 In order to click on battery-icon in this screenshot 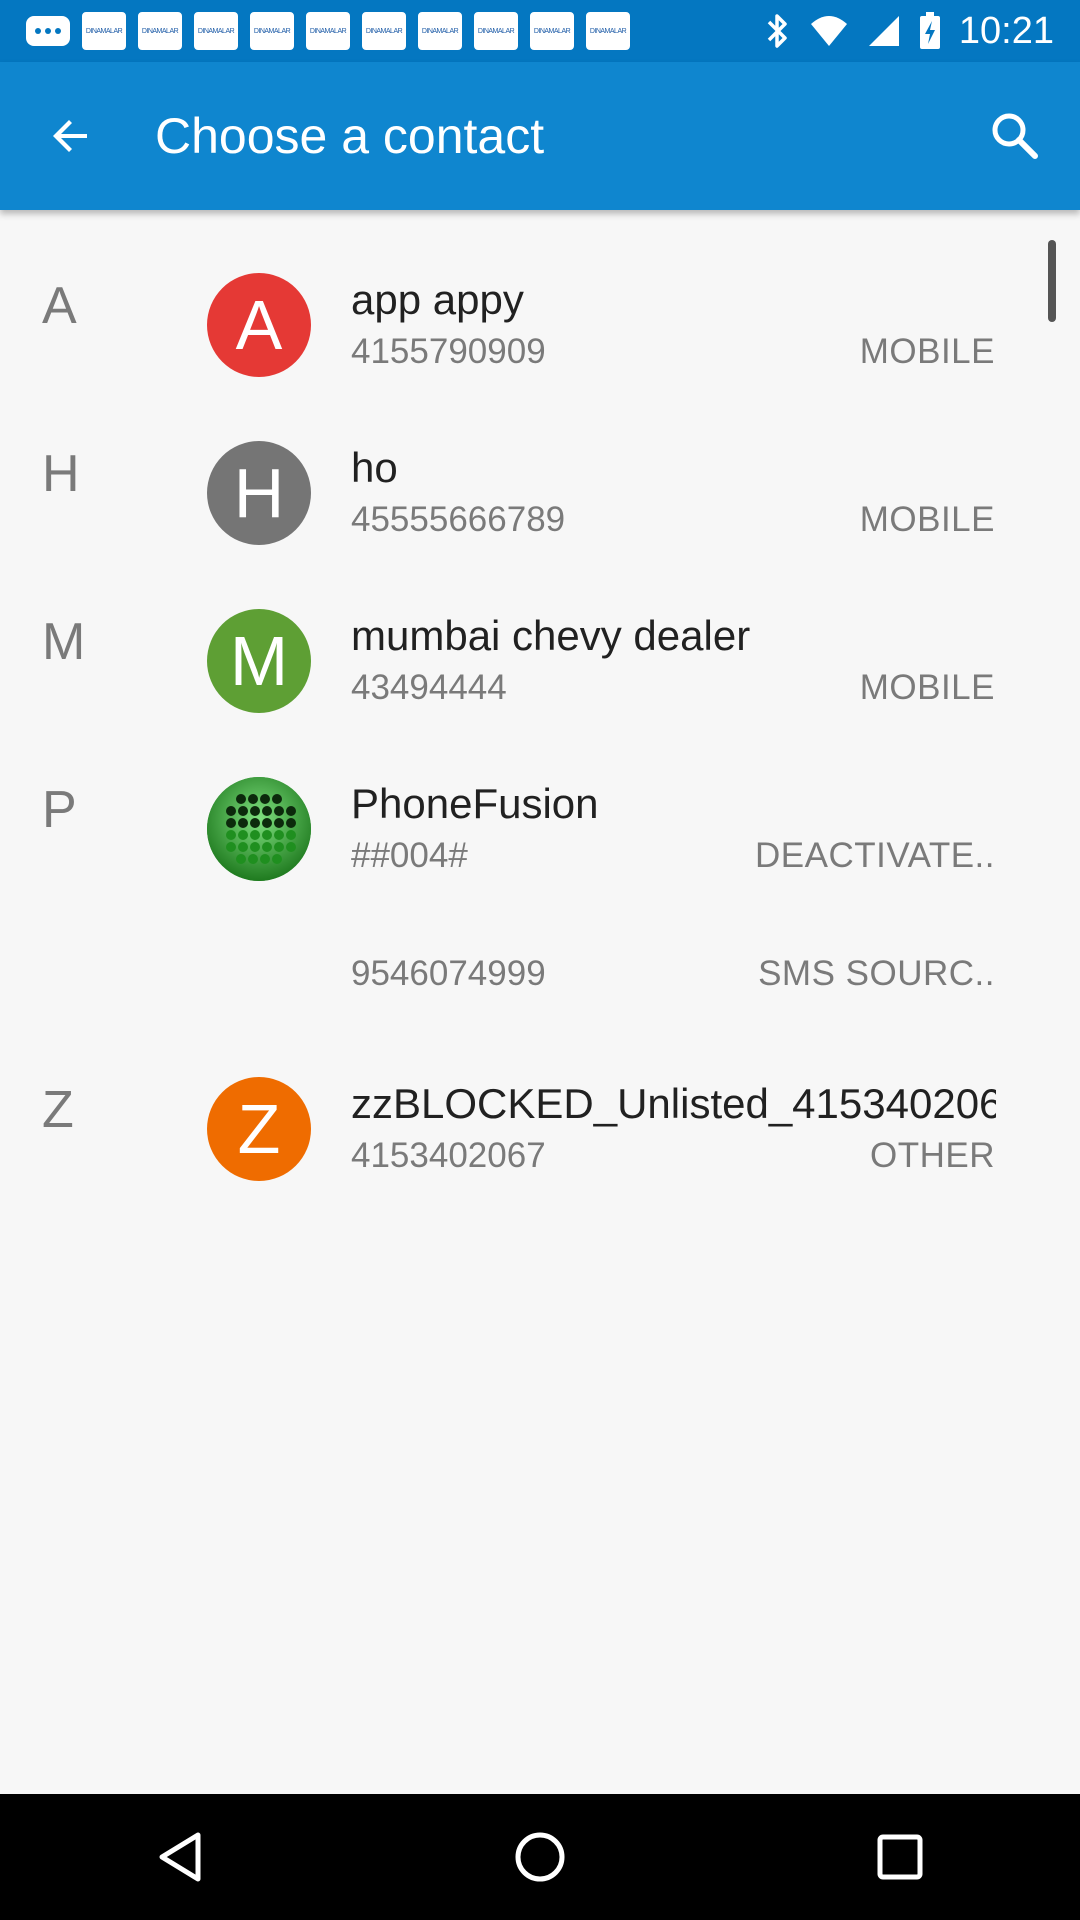, I will do `click(929, 30)`.